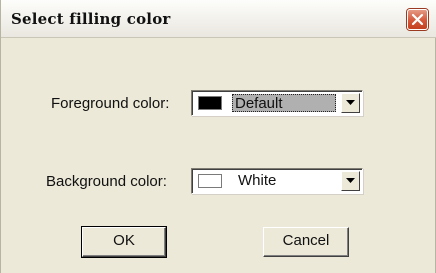 Image resolution: width=436 pixels, height=273 pixels. I want to click on background-color-label: Background color:, so click(106, 181).